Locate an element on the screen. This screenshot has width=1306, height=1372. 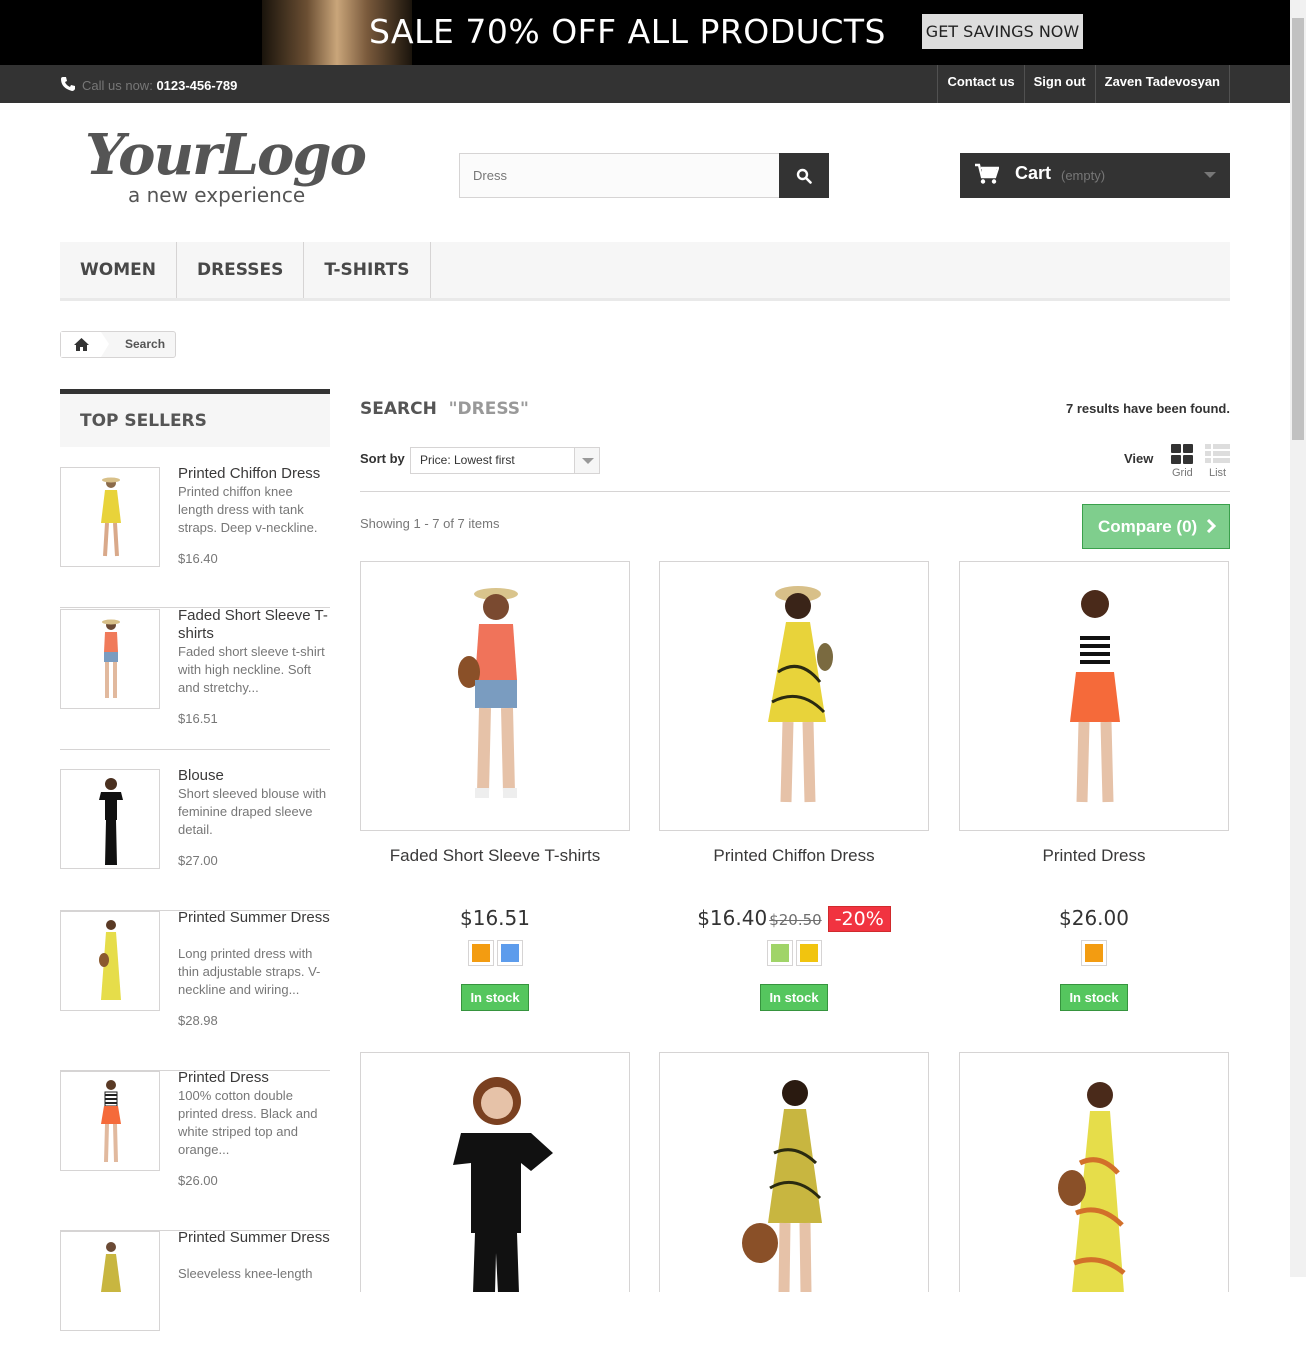
account-link: Zaven Tadevosyan is located at coordinates (1162, 84).